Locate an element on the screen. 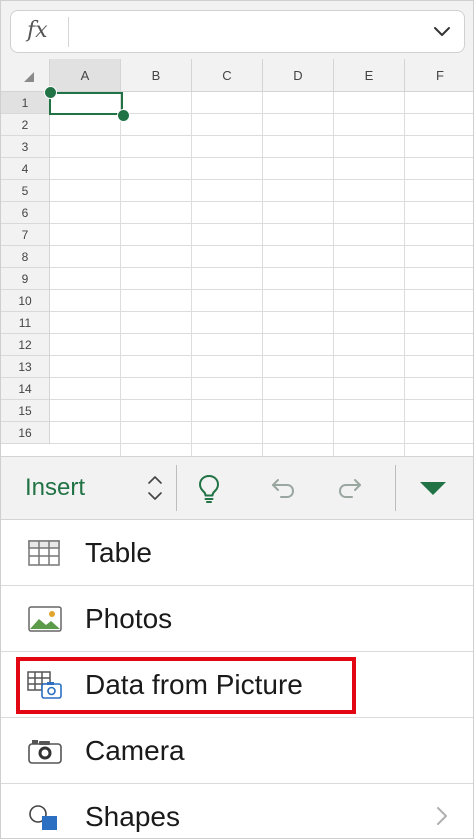 The width and height of the screenshot is (474, 839). menu-item-label: Camera is located at coordinates (135, 750).